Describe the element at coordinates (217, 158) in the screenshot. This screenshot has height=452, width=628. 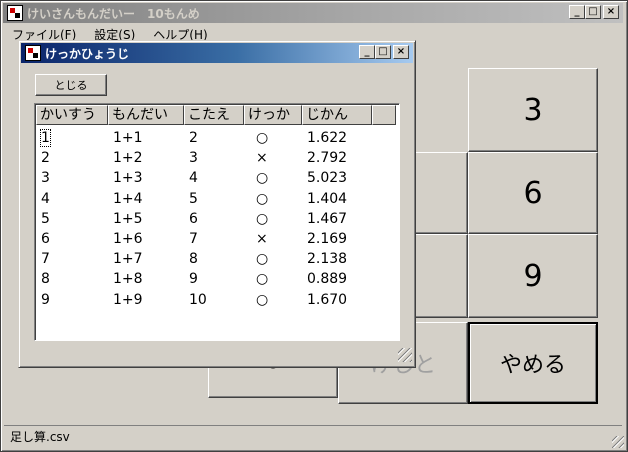
I see `table-row: 2 1+2 3 × 2.792` at that location.